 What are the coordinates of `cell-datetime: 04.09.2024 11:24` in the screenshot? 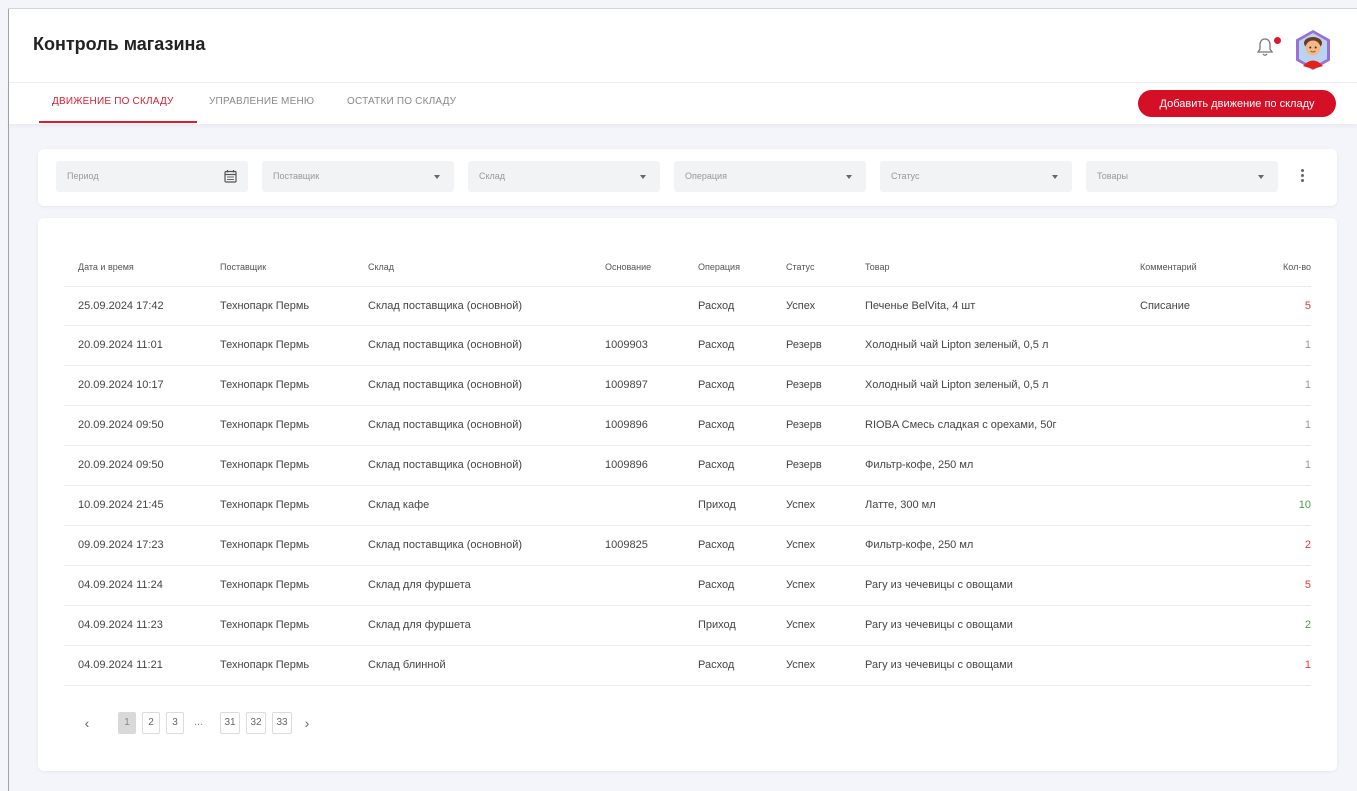 It's located at (120, 585).